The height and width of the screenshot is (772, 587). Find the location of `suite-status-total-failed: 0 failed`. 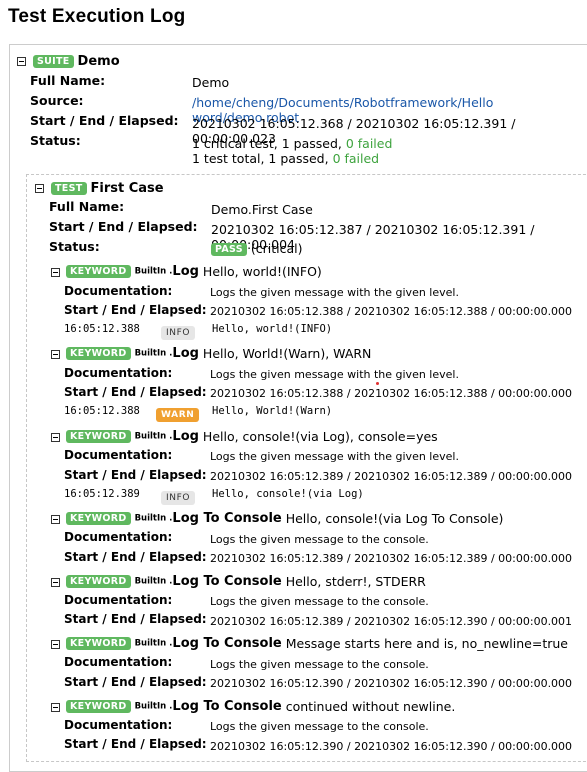

suite-status-total-failed: 0 failed is located at coordinates (356, 158).